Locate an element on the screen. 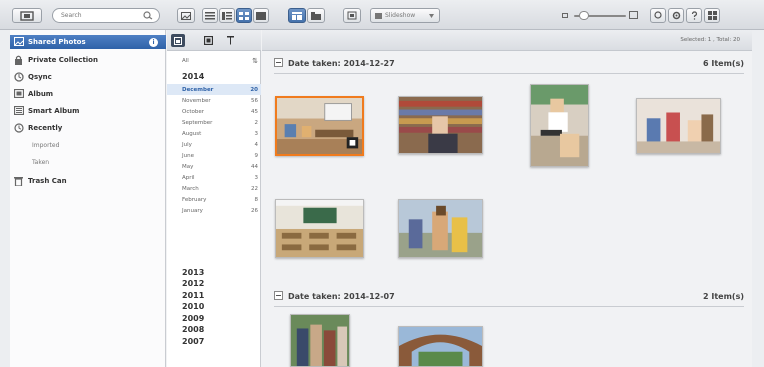 This screenshot has width=764, height=367. sidebar-item-label: Qsync is located at coordinates (40, 77).